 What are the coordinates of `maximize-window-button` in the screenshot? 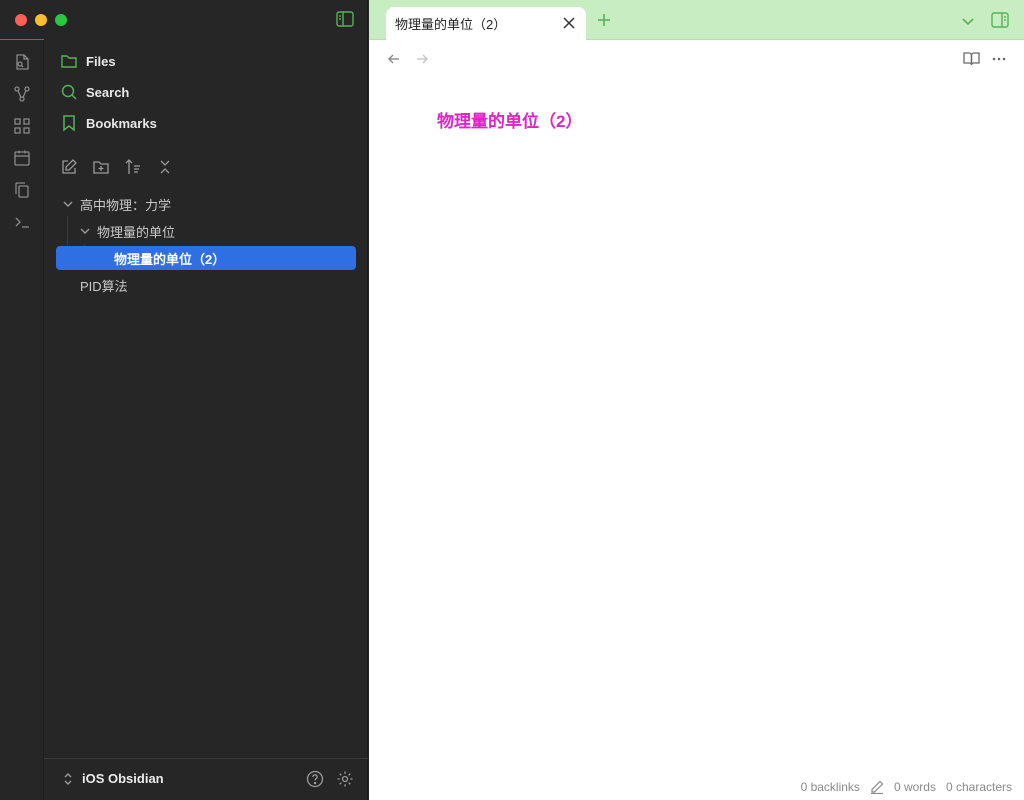 It's located at (61, 20).